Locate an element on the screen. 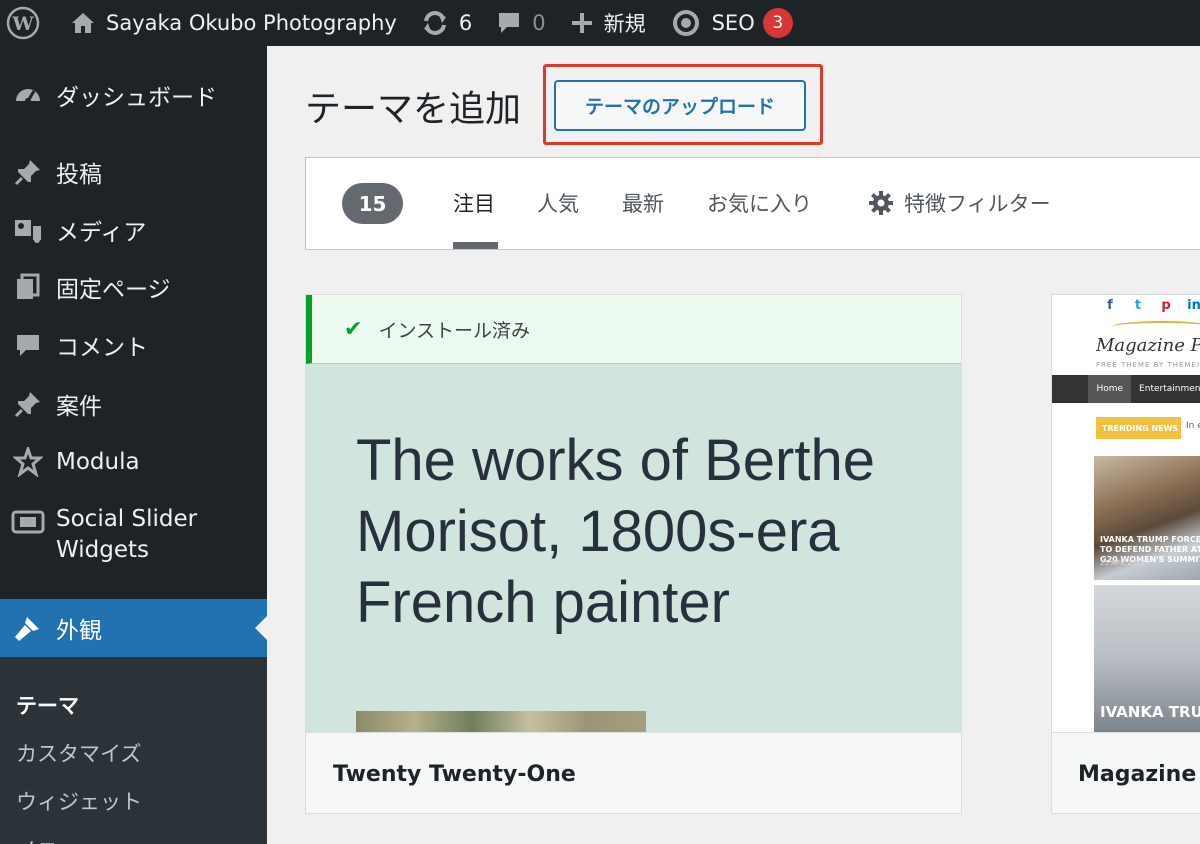  slider-icon is located at coordinates (28, 519).